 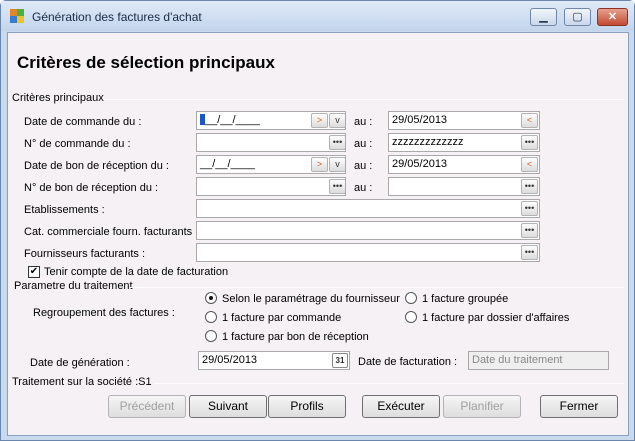 I want to click on page-title: Critères de sélection principaux, so click(x=146, y=62).